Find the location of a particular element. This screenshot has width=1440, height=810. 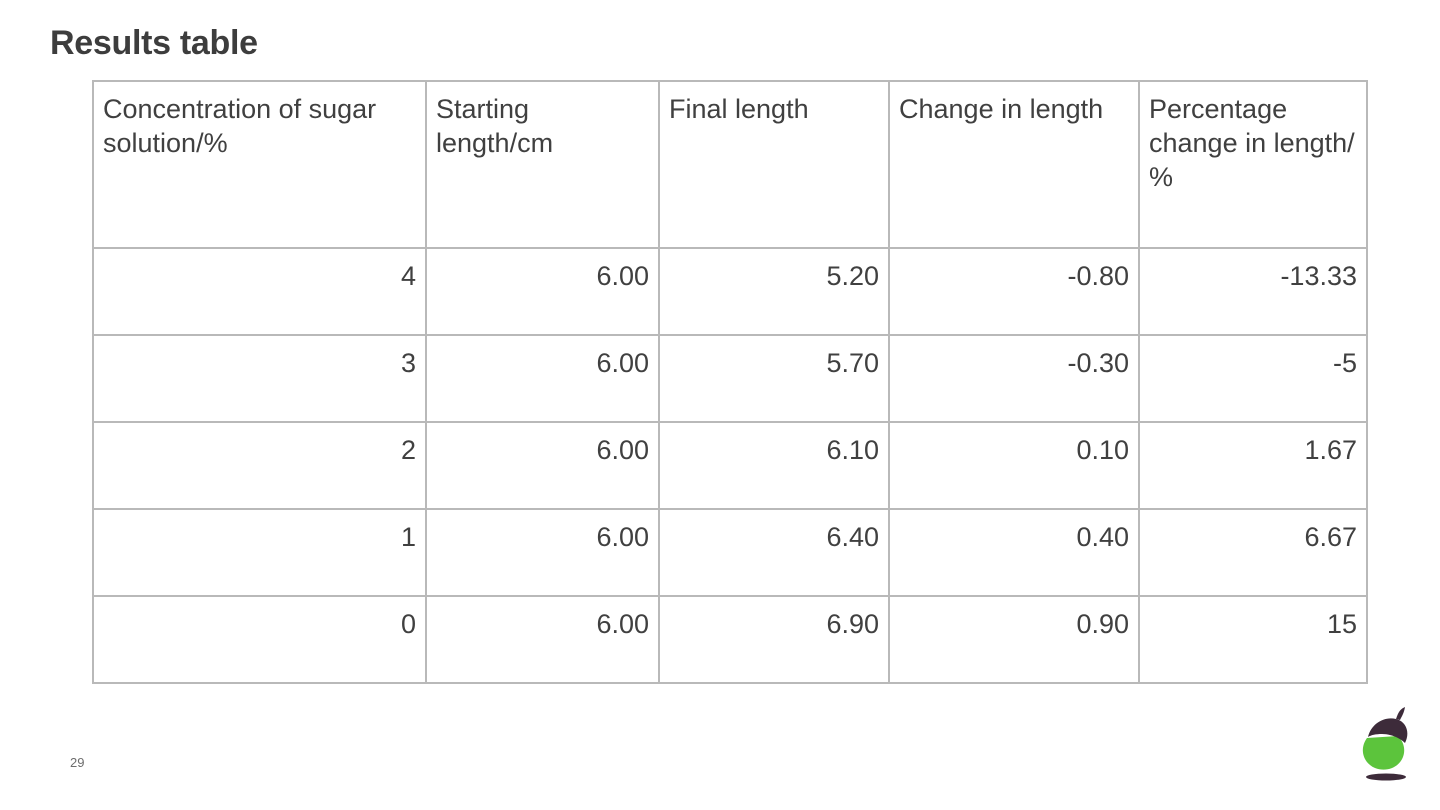

cell-percentage-change: 6.67 is located at coordinates (1253, 552).